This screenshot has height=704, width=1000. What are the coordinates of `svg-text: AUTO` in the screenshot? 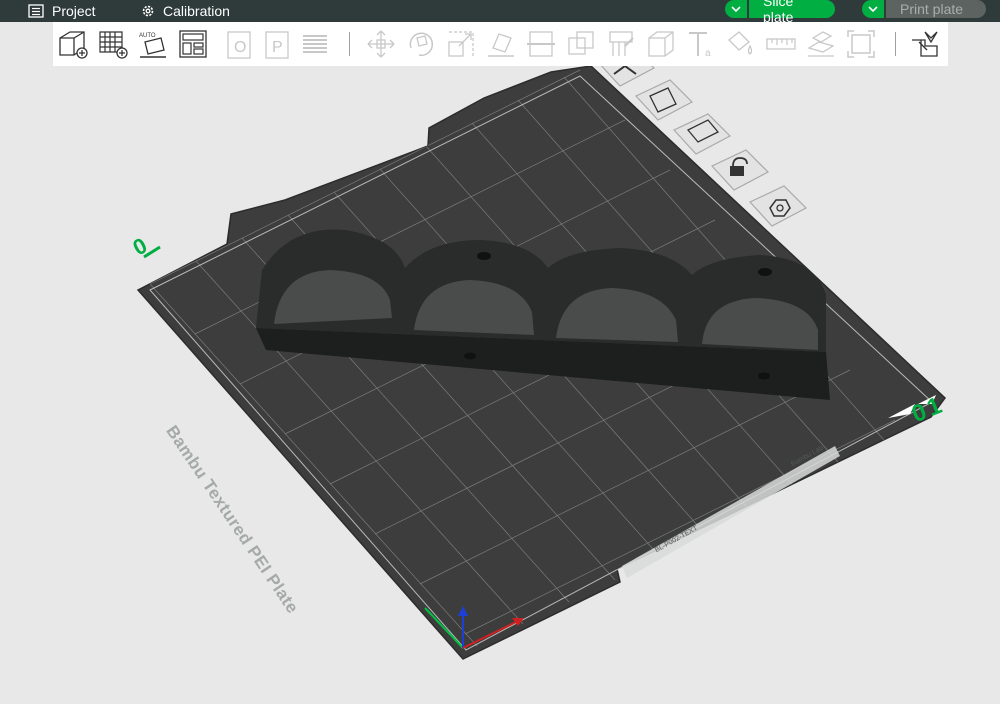 It's located at (147, 36).